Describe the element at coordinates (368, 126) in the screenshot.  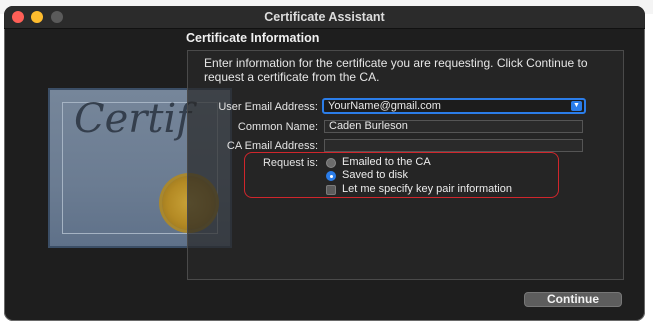
I see `common-name-value: Caden Burleson` at that location.